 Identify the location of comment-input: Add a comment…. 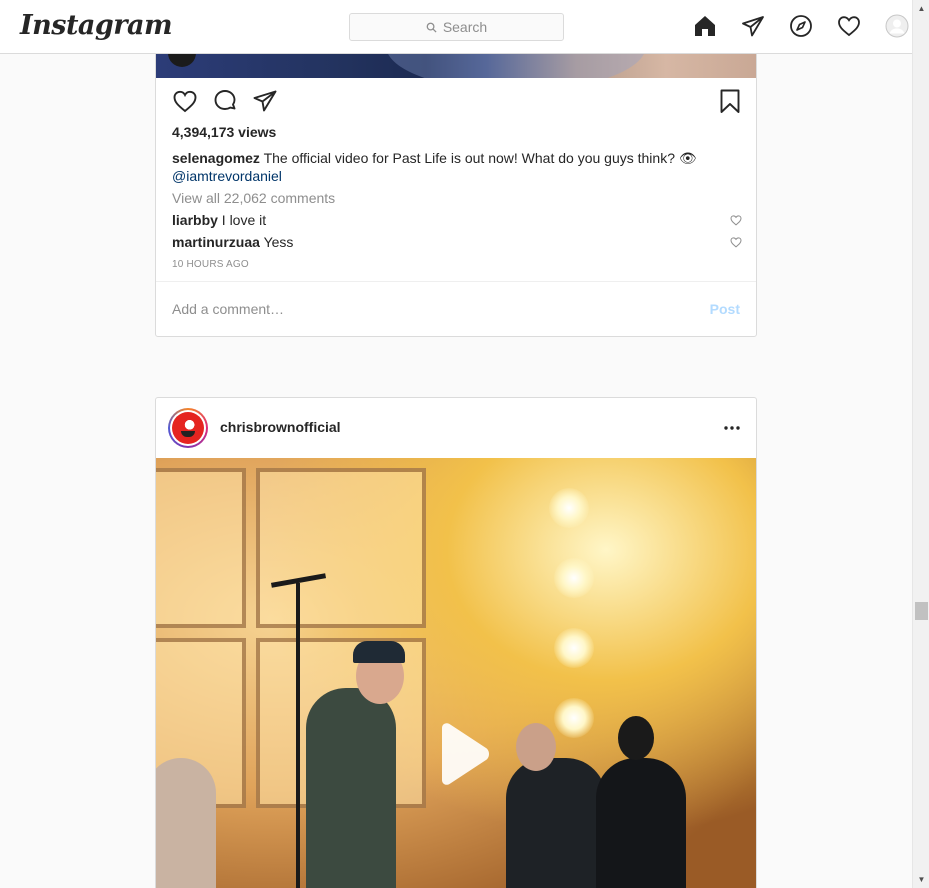
(228, 309).